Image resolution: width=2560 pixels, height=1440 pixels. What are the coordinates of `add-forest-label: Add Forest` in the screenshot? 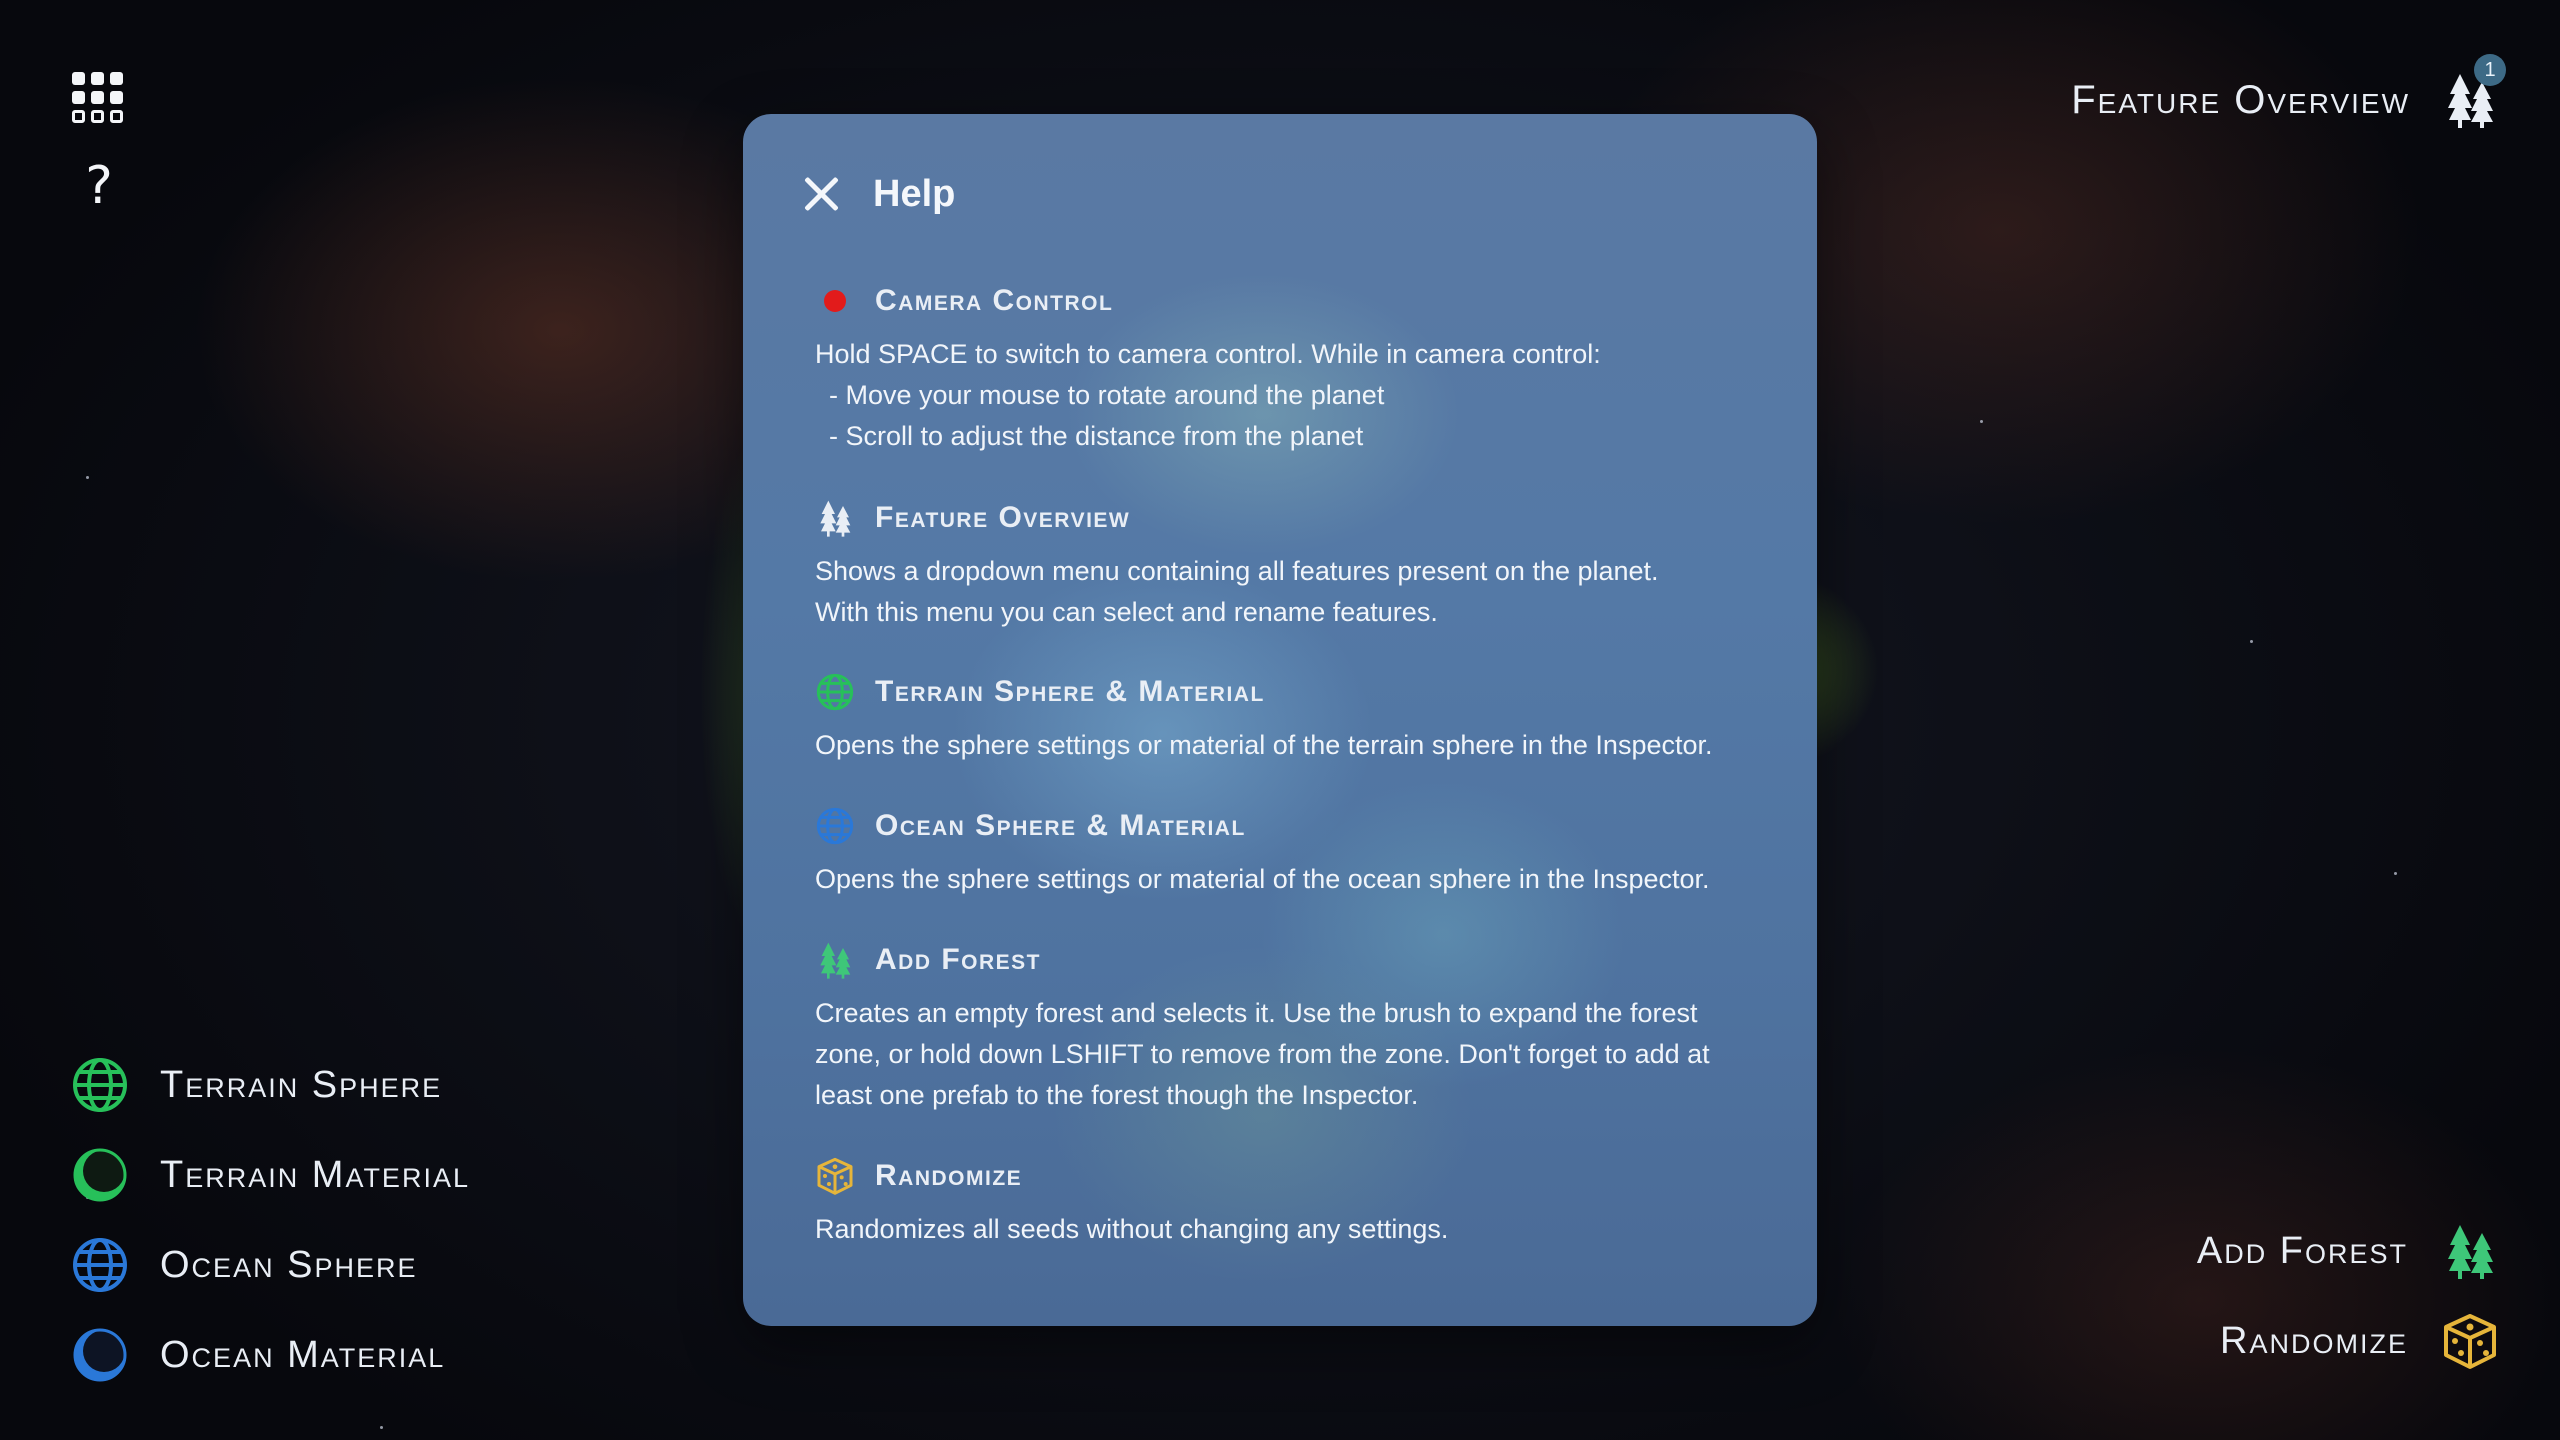 It's located at (2302, 1250).